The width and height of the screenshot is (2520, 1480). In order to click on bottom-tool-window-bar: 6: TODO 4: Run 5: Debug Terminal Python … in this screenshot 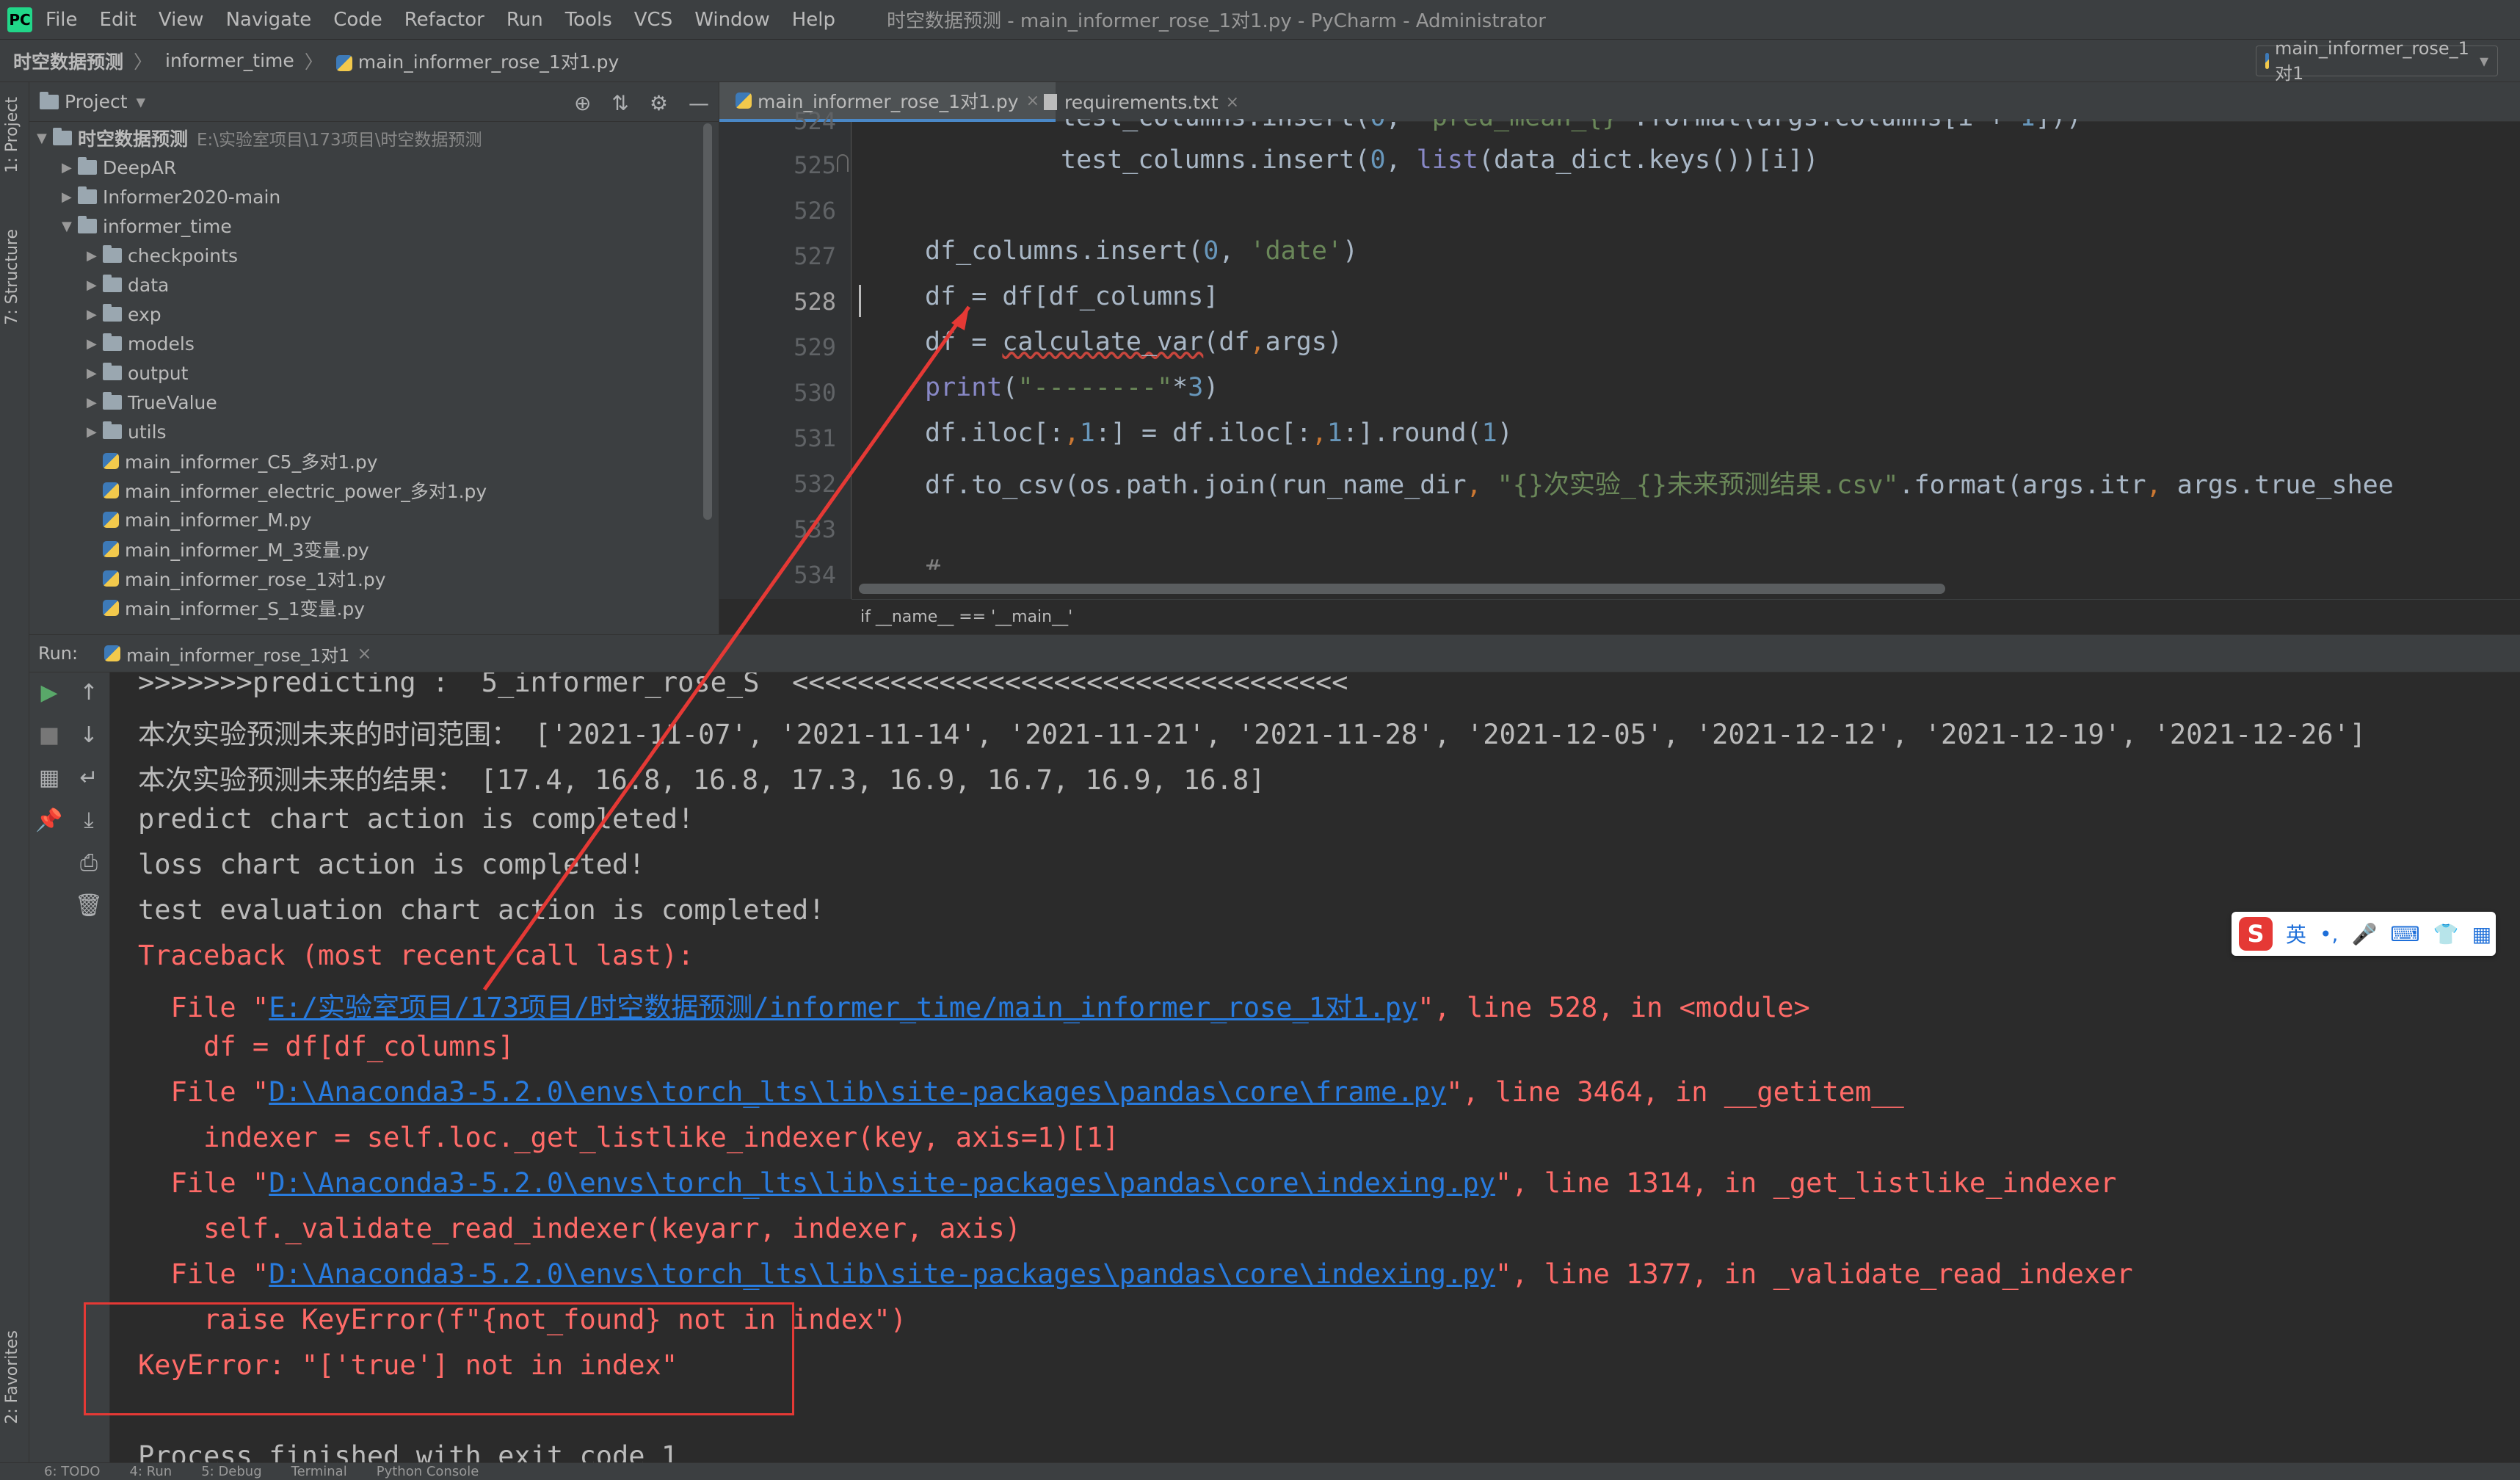, I will do `click(1260, 1471)`.